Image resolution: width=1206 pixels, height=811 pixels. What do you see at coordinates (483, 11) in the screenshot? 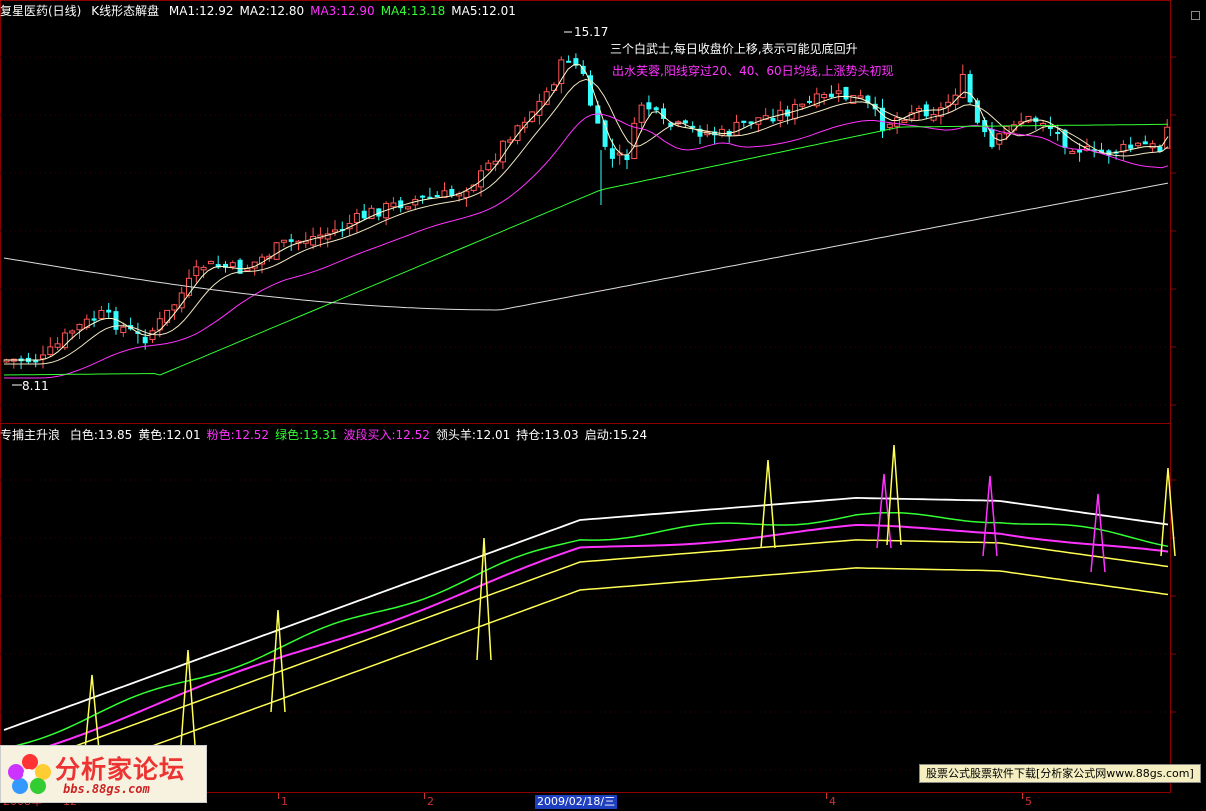
I see `ma-value-4: MA5:12.01` at bounding box center [483, 11].